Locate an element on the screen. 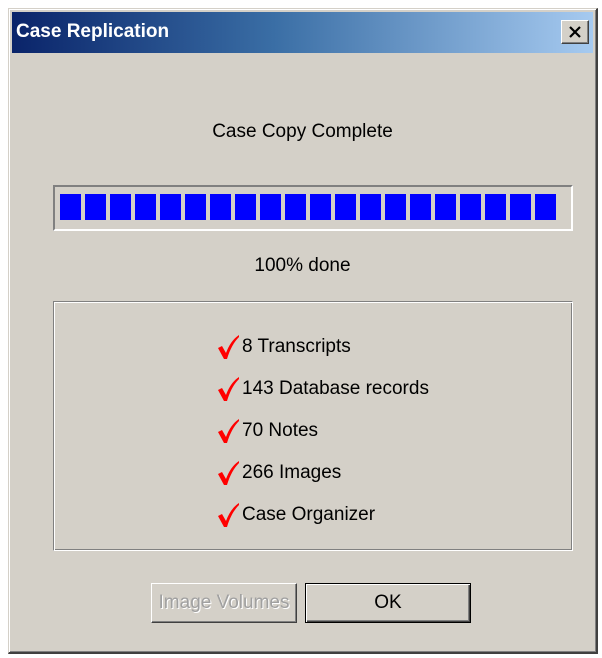 The height and width of the screenshot is (658, 602). summary-item-transcripts: 8 Transcripts is located at coordinates (283, 347).